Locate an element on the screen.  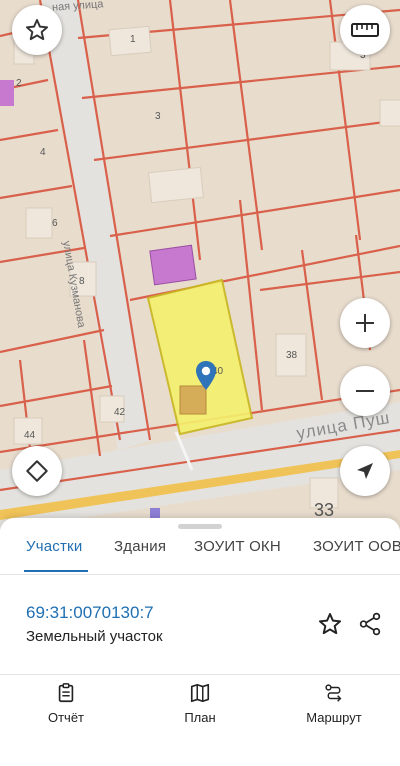
layers-button is located at coordinates (37, 471).